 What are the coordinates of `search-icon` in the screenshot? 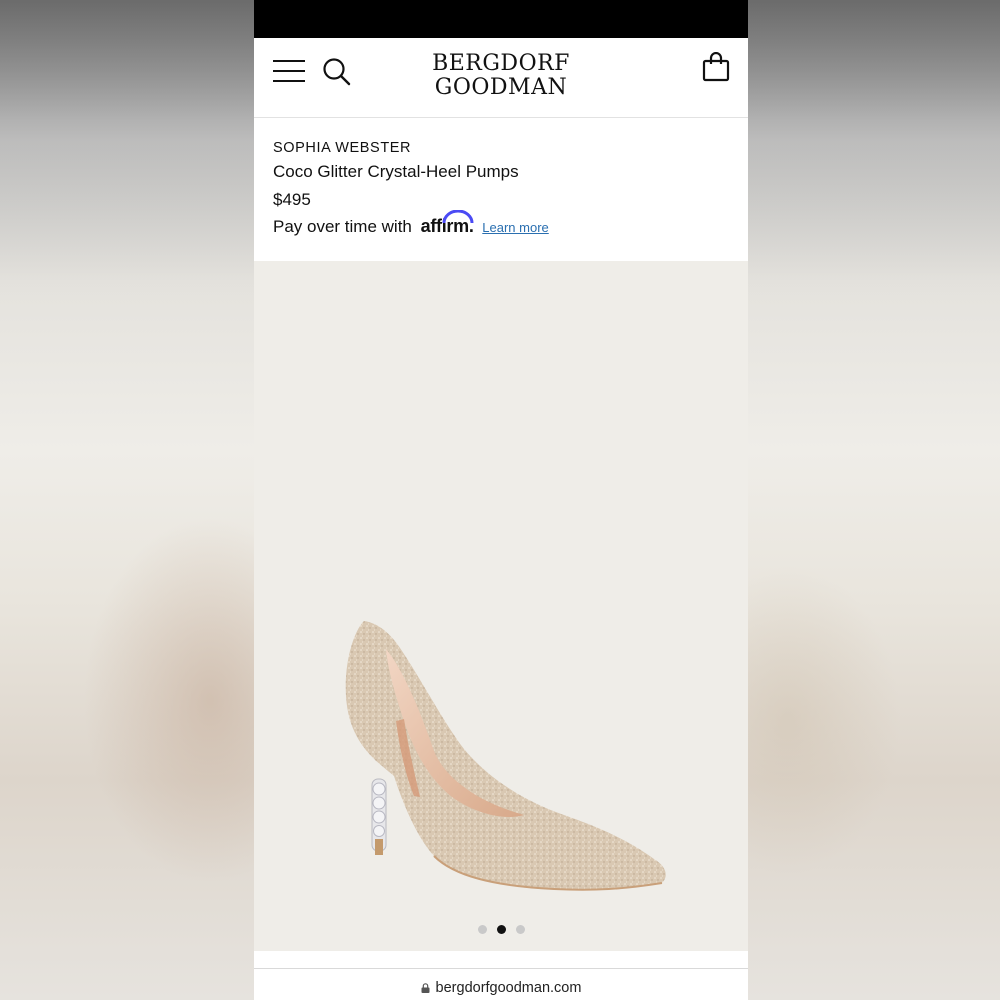 It's located at (337, 72).